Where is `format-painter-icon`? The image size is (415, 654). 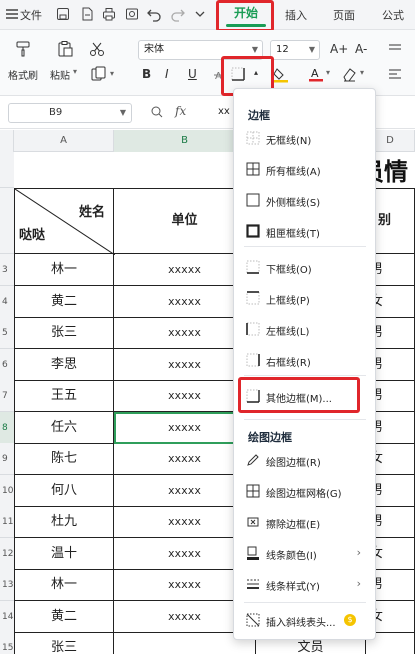 format-painter-icon is located at coordinates (23, 49).